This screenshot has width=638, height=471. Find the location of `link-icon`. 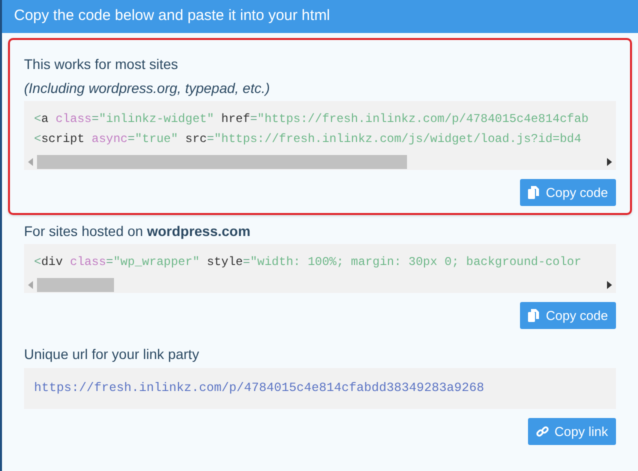

link-icon is located at coordinates (542, 431).